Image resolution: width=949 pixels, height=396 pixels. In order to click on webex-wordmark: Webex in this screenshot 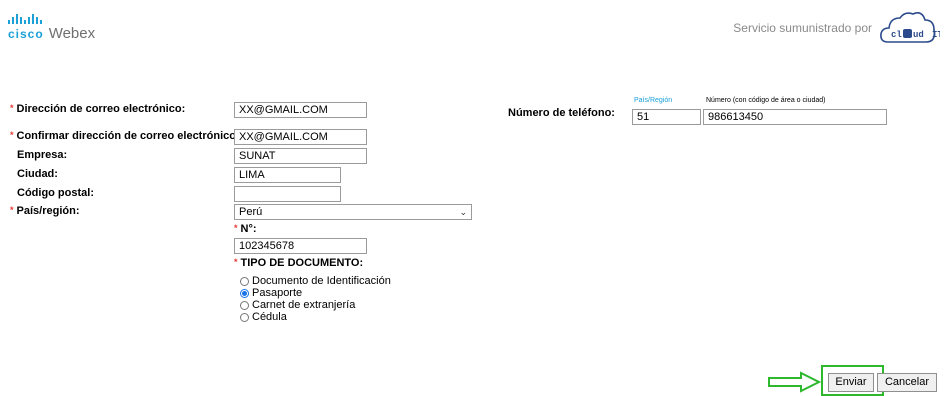, I will do `click(72, 33)`.